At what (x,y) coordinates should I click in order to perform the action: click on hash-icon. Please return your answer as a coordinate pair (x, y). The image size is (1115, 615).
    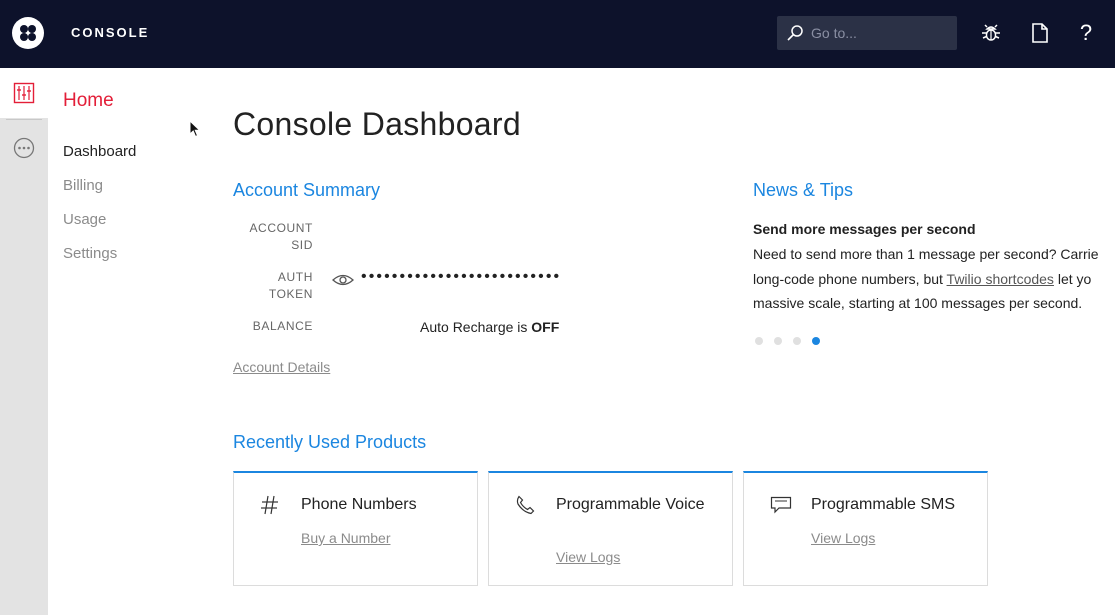
    Looking at the image, I should click on (269, 505).